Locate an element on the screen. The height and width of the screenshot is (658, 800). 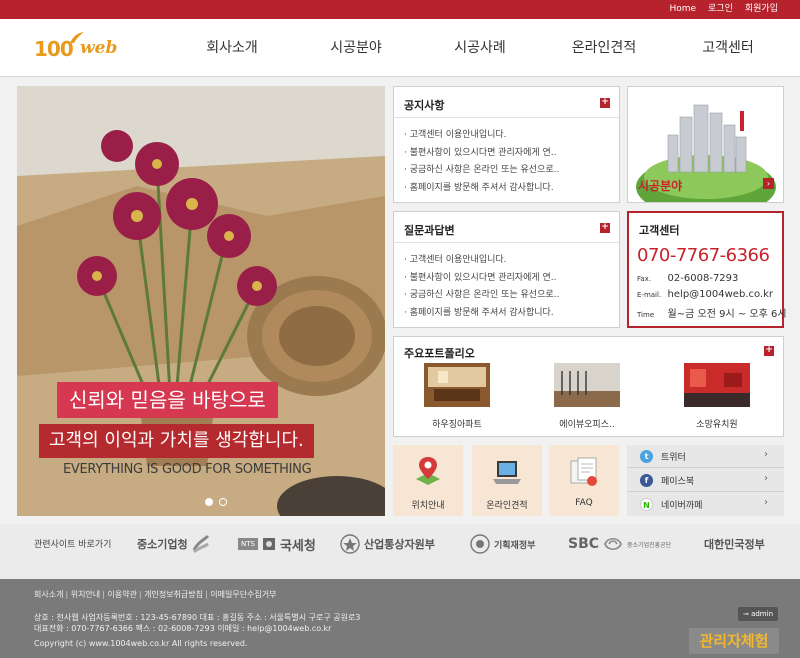
admin-experience-button: 관리자체험 is located at coordinates (734, 641).